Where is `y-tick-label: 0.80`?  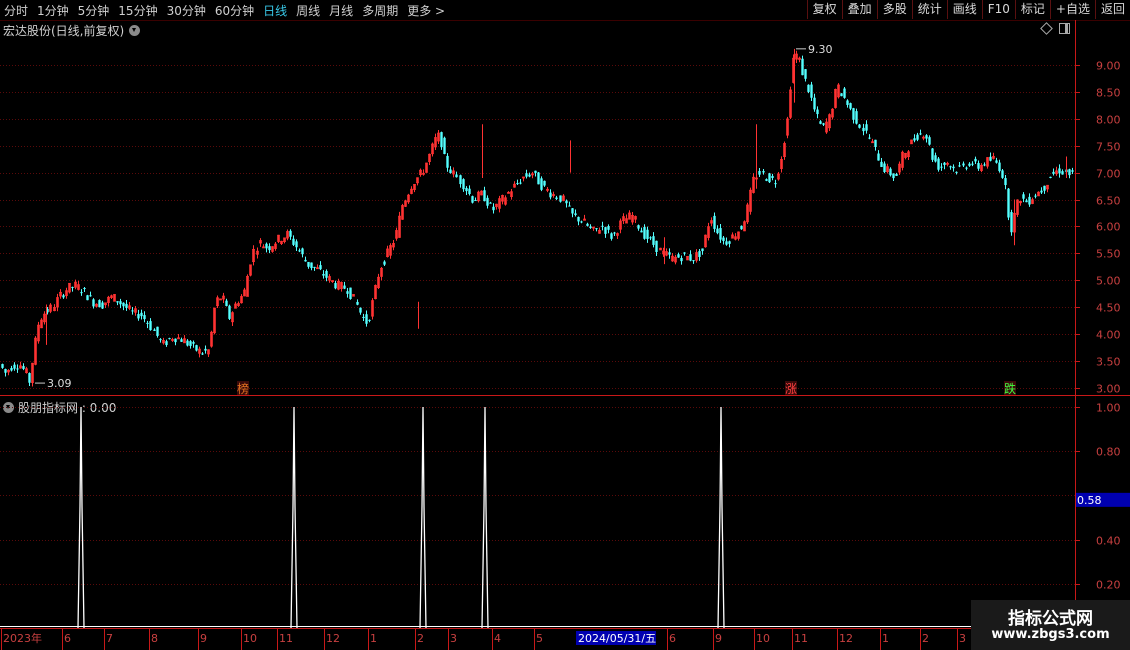 y-tick-label: 0.80 is located at coordinates (1108, 452).